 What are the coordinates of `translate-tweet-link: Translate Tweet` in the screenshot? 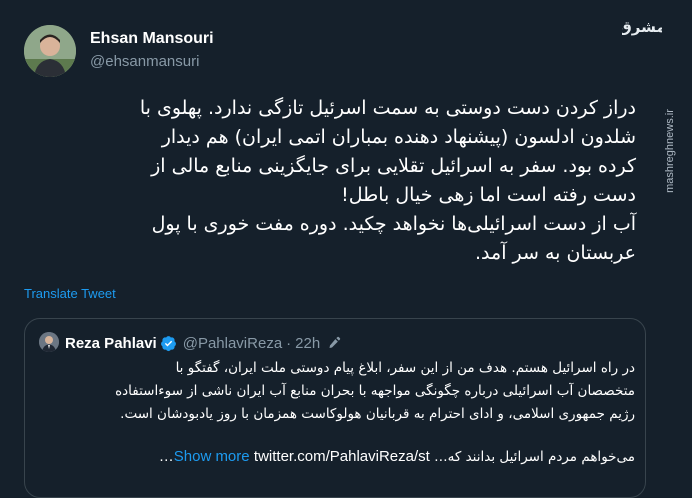 It's located at (70, 293).